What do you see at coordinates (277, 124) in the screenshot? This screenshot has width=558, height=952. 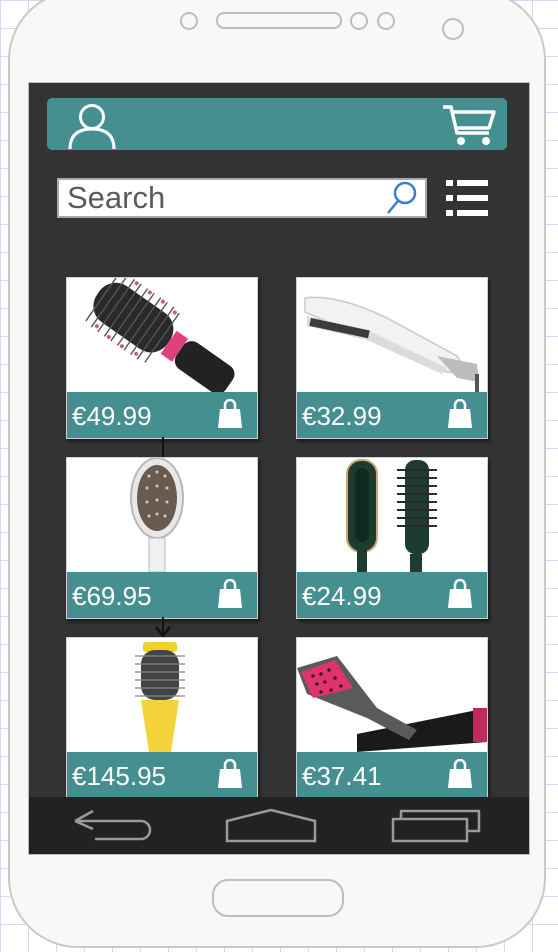 I see `app-header` at bounding box center [277, 124].